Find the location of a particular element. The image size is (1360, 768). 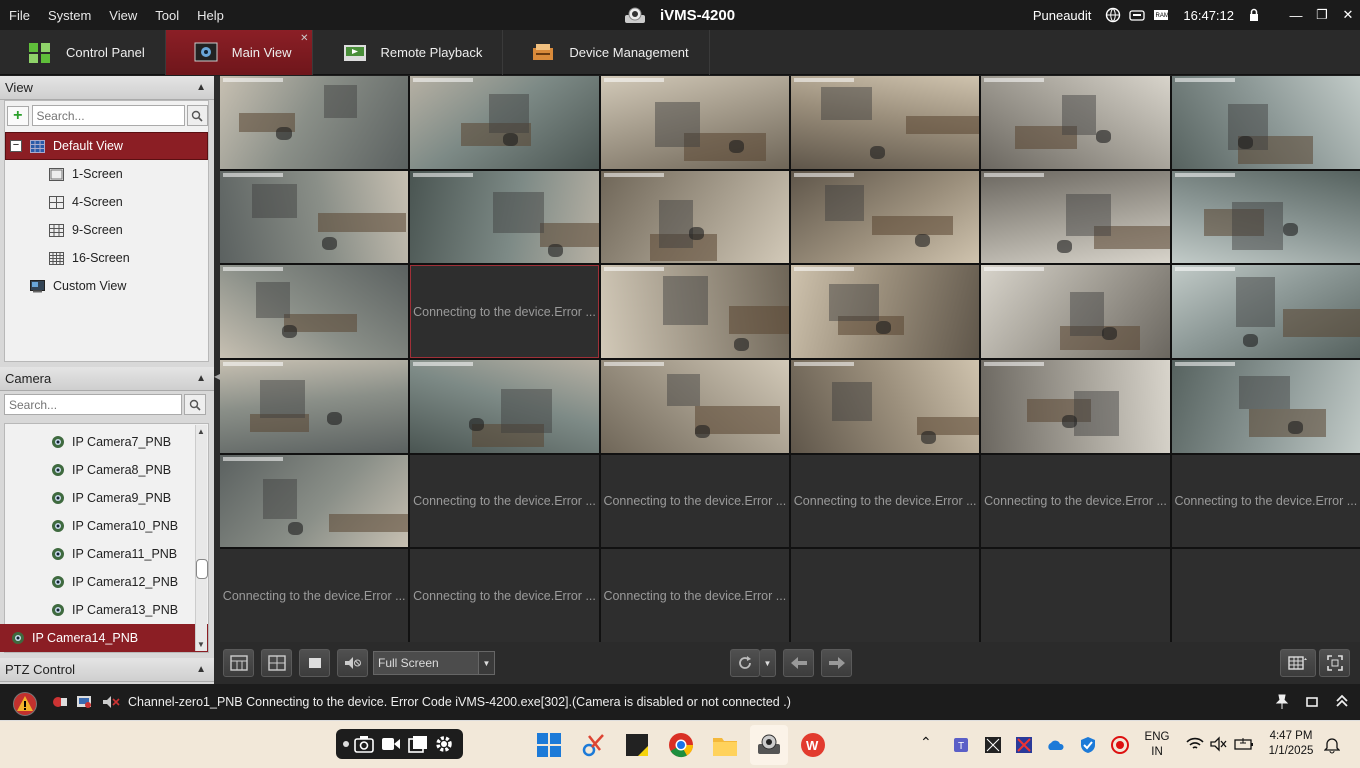

tray-overflow-icon: ⌃ is located at coordinates (926, 742).